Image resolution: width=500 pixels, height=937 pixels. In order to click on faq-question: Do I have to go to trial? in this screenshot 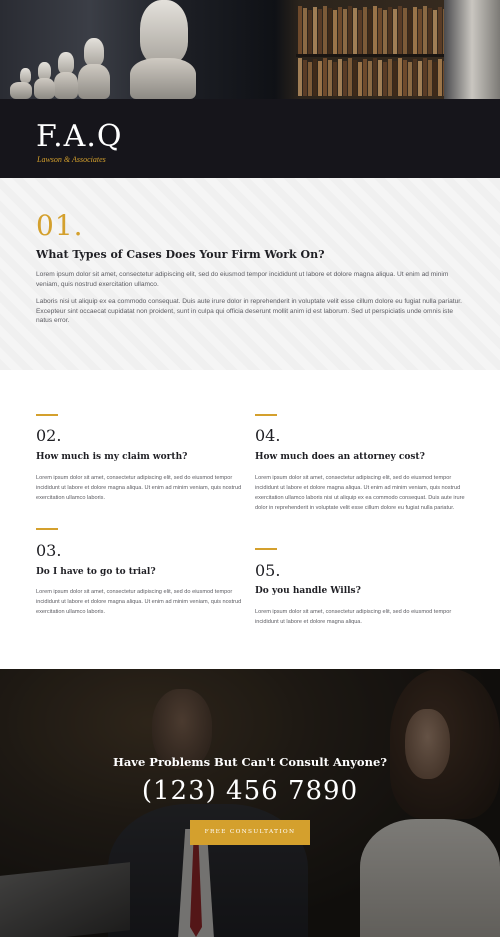, I will do `click(96, 572)`.